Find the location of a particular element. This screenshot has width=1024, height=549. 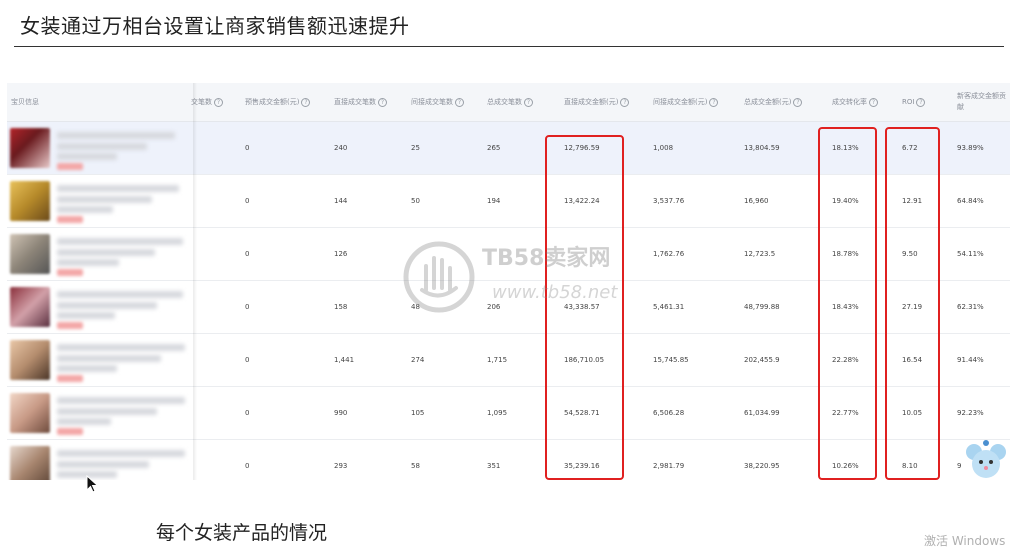

cell-total-amount: 38,220.95 is located at coordinates (762, 466).